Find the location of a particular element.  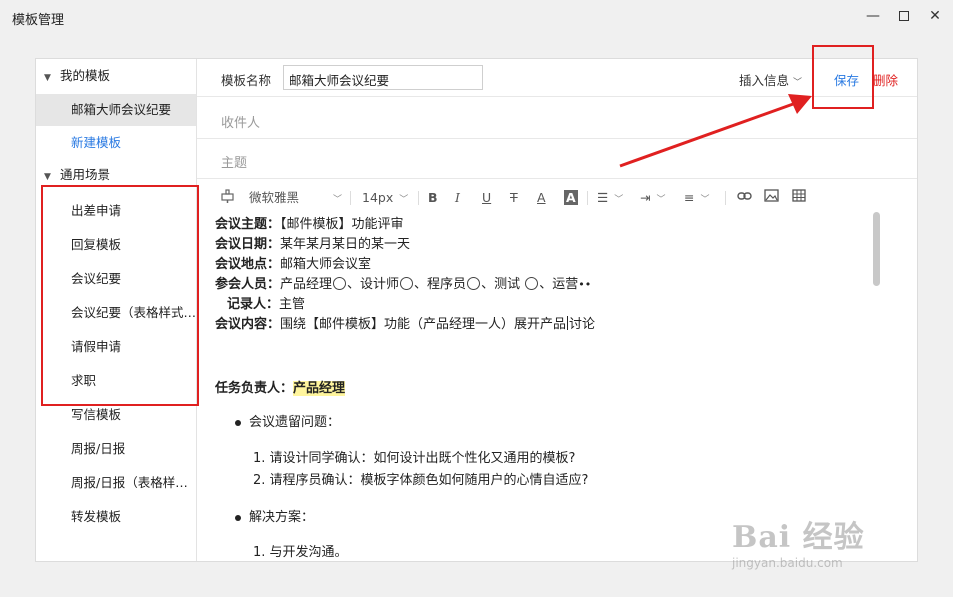

maximize-button is located at coordinates (904, 16).